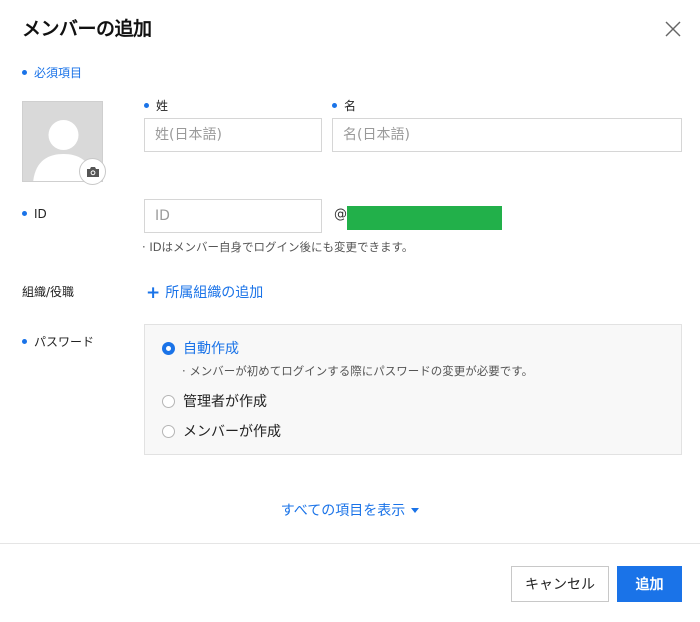 The image size is (700, 622). Describe the element at coordinates (64, 342) in the screenshot. I see `password-label-text: パスワード` at that location.